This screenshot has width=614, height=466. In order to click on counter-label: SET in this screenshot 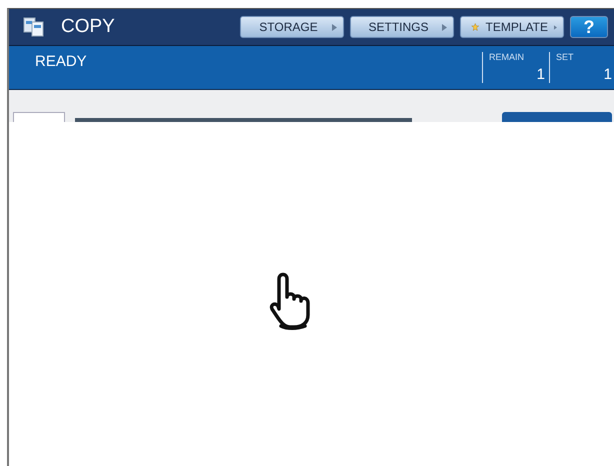, I will do `click(565, 57)`.